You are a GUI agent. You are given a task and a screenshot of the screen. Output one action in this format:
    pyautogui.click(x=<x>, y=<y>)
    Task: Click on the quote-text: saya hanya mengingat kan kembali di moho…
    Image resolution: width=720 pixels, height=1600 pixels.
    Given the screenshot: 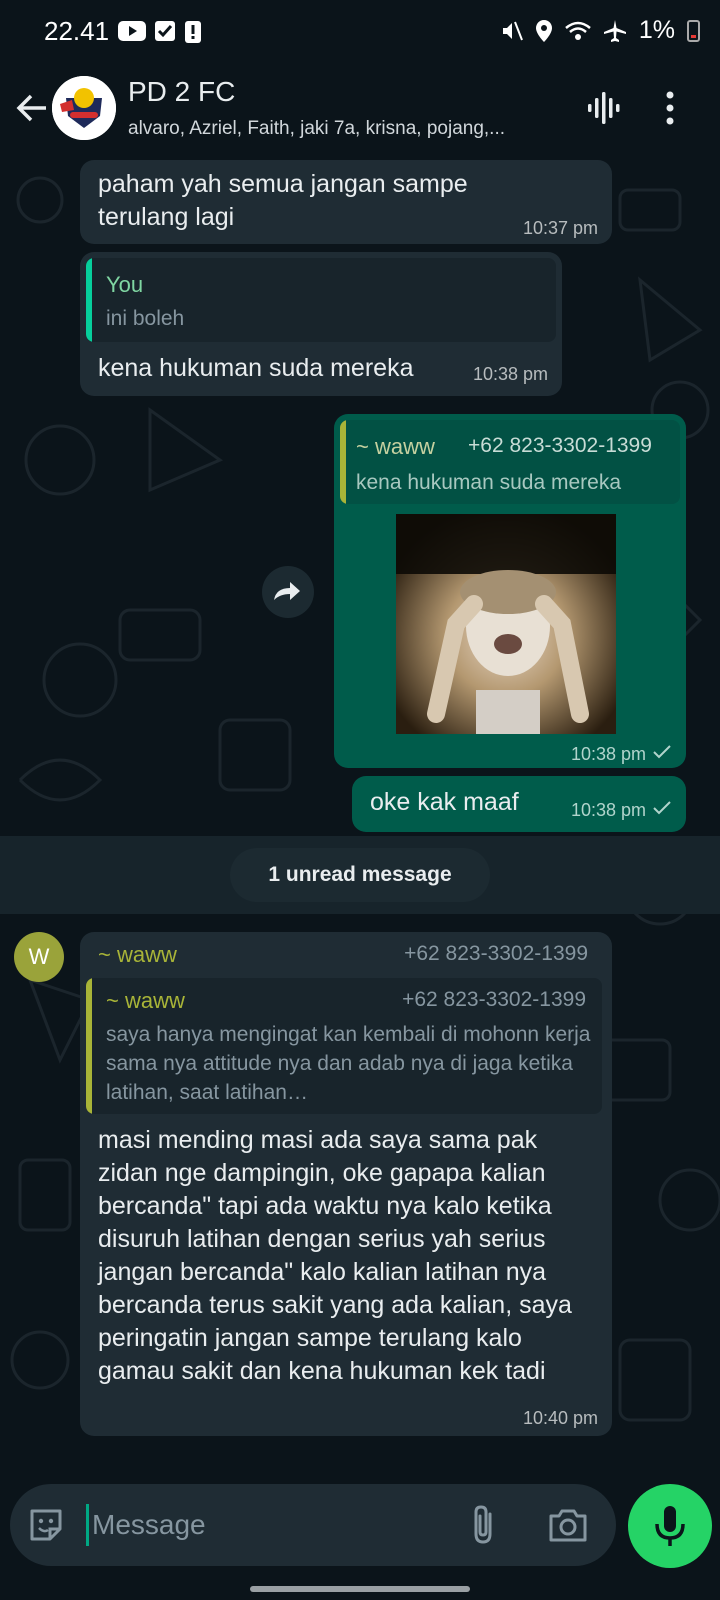 What is the action you would take?
    pyautogui.click(x=348, y=1063)
    